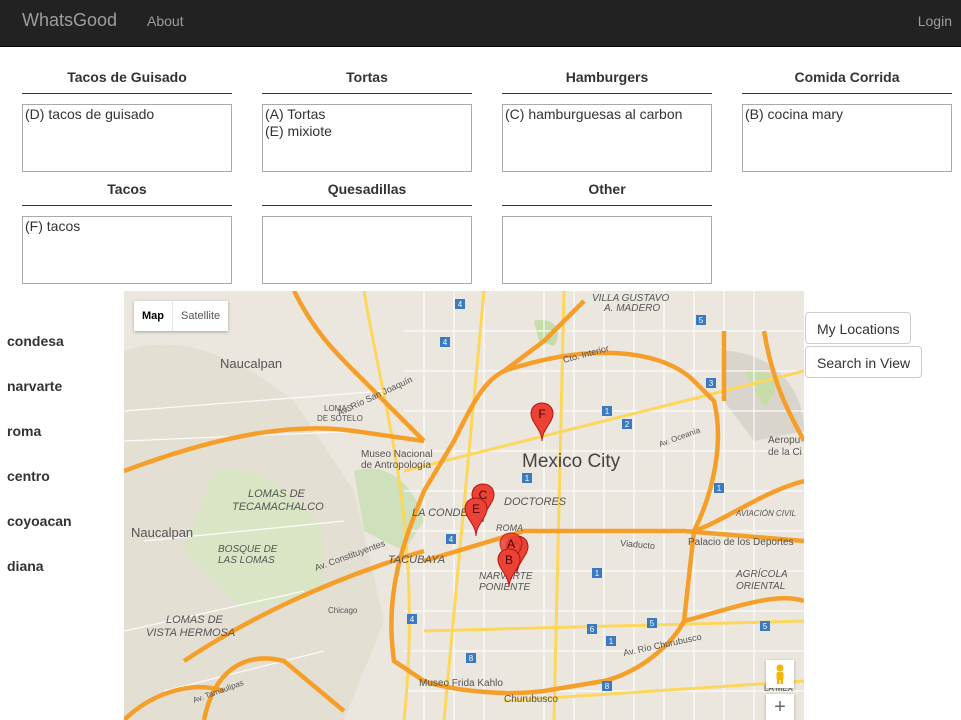  Describe the element at coordinates (69, 20) in the screenshot. I see `brand-link: WhatsGood` at that location.